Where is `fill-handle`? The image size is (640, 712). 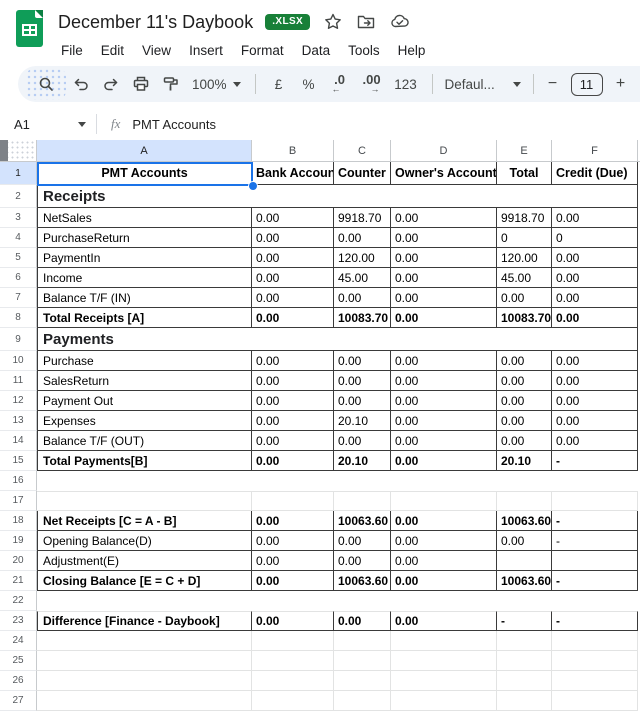
fill-handle is located at coordinates (253, 186).